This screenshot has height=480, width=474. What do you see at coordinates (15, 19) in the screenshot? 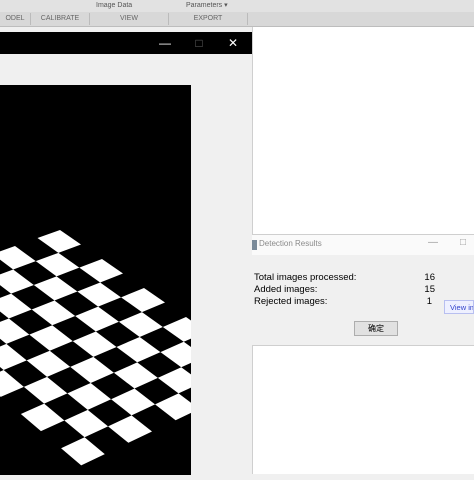
I see `section-model: ODEL` at bounding box center [15, 19].